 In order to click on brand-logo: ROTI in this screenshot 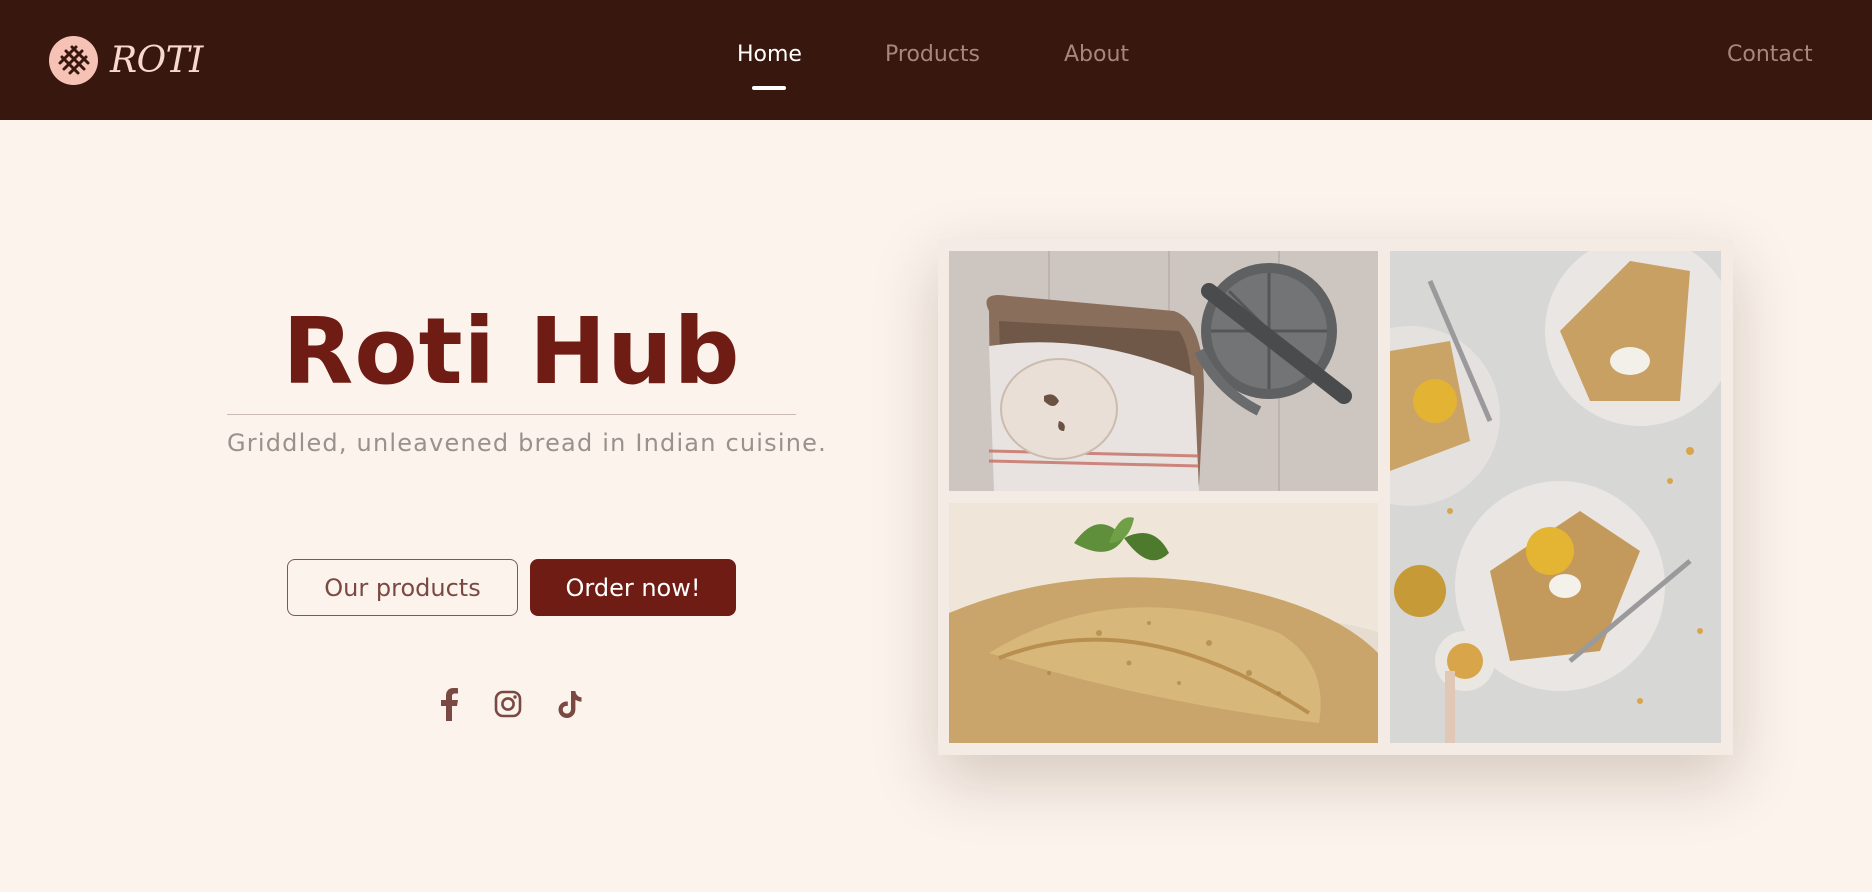, I will do `click(126, 60)`.